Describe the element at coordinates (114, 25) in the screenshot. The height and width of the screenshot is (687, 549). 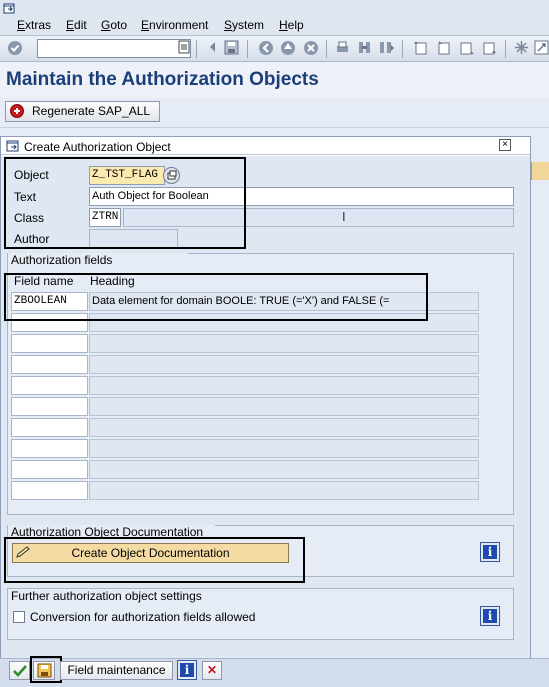
I see `menu-goto: Goto` at that location.